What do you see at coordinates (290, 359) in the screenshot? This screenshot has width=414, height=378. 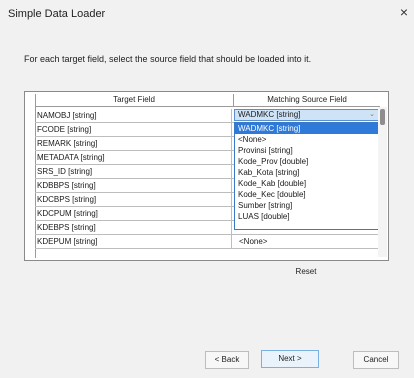 I see `next-button: Next >` at bounding box center [290, 359].